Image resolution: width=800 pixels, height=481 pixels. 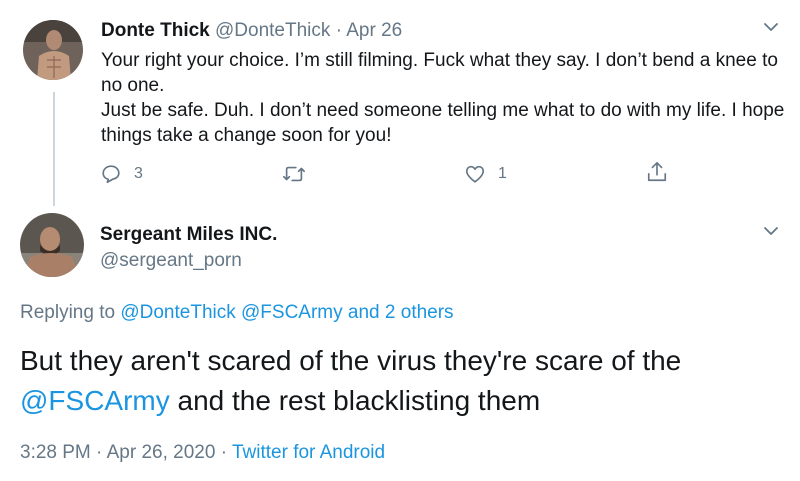 What do you see at coordinates (272, 30) in the screenshot?
I see `handle: @DonteThick` at bounding box center [272, 30].